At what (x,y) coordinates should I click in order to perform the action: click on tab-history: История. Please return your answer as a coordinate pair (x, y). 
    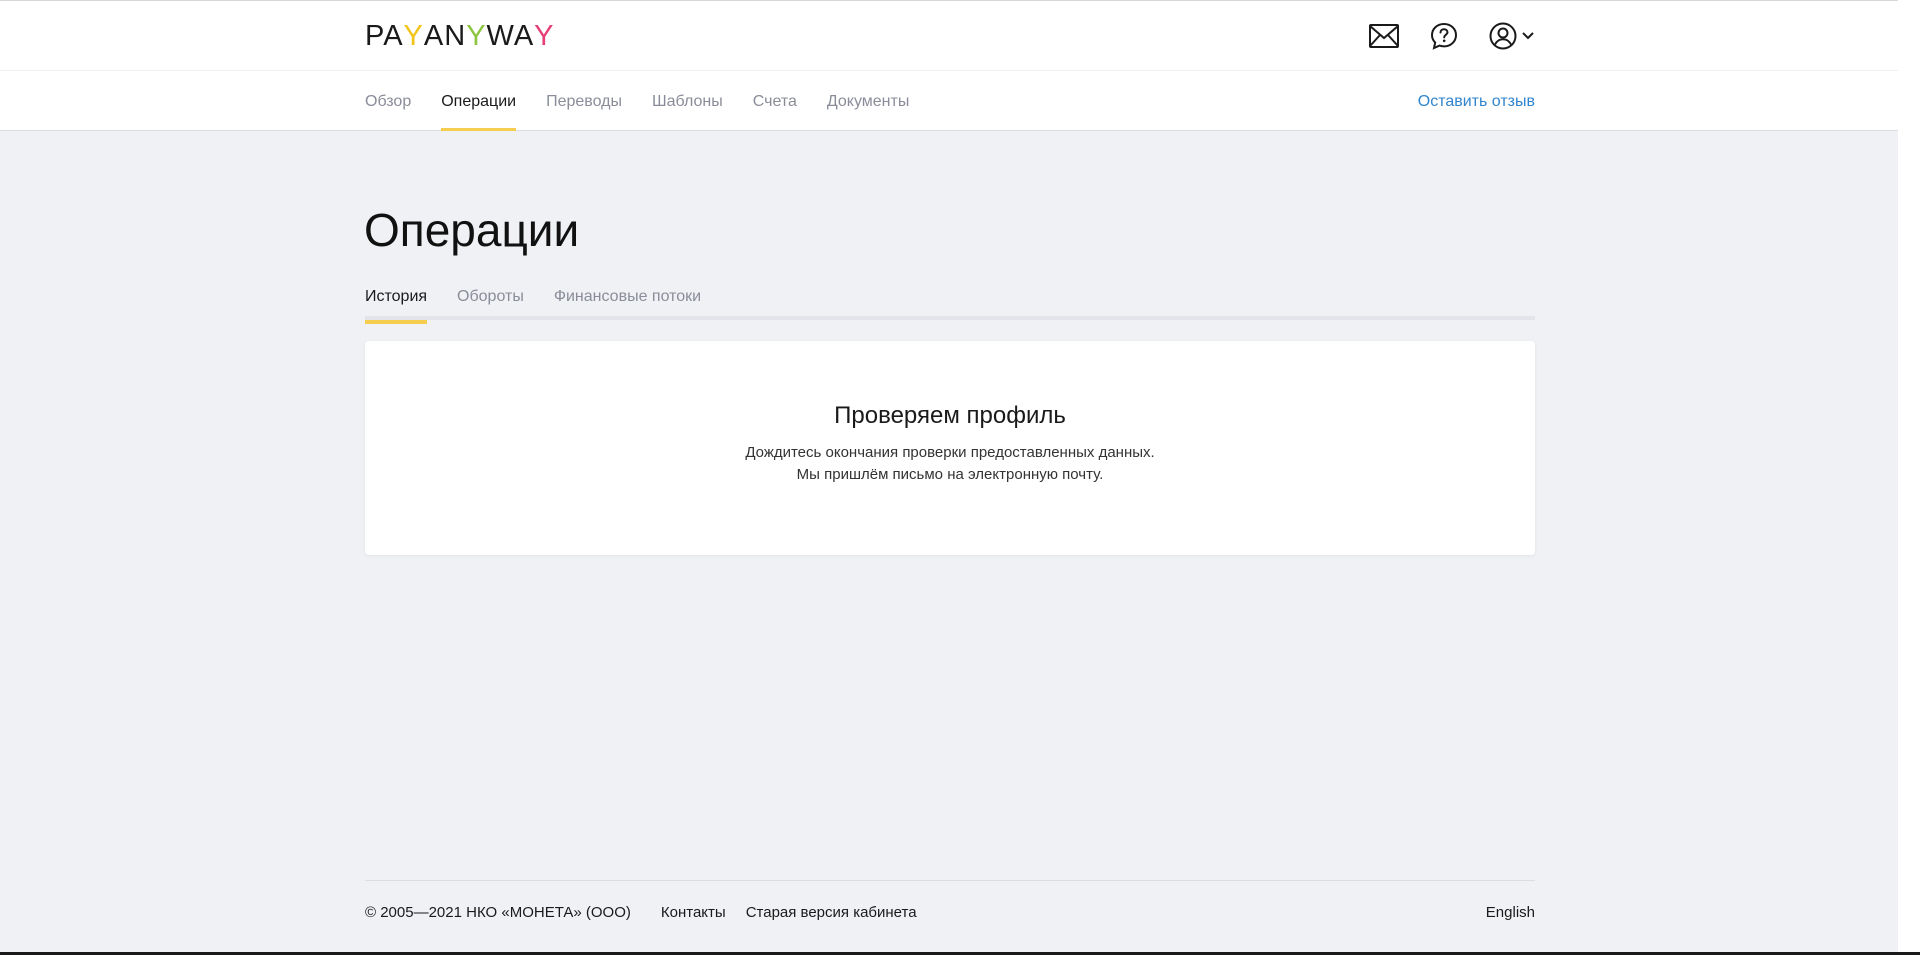
    Looking at the image, I should click on (396, 303).